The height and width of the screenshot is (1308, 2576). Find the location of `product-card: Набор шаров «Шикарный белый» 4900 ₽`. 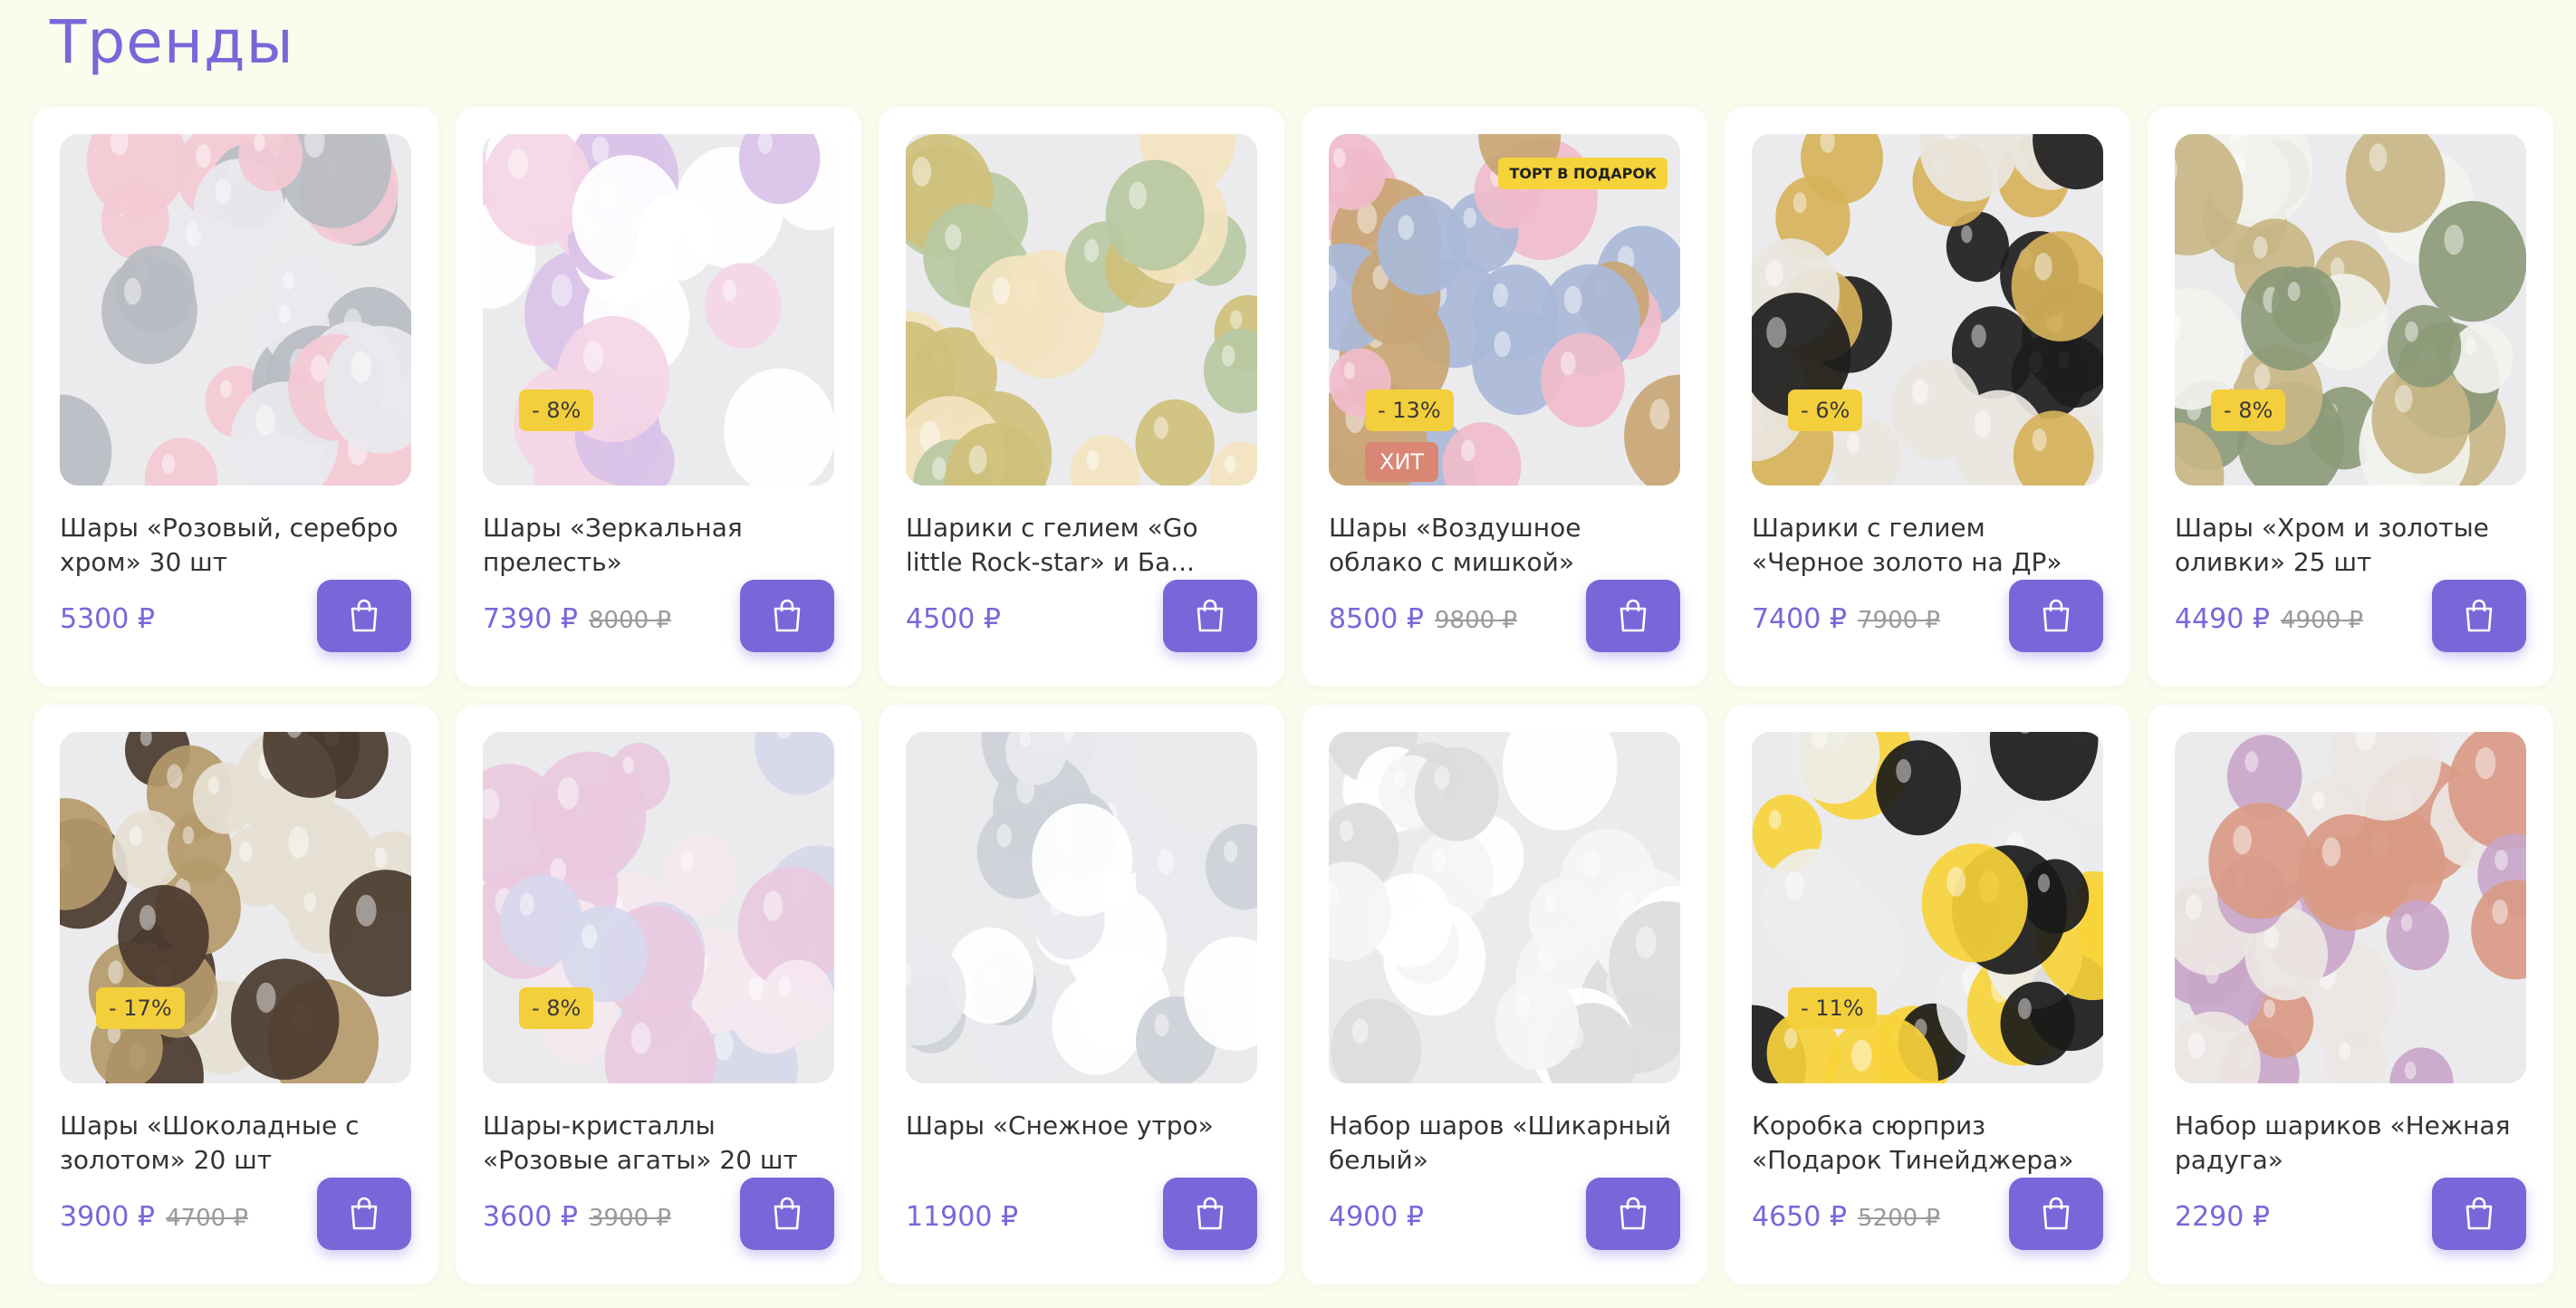

product-card: Набор шаров «Шикарный белый» 4900 ₽ is located at coordinates (1504, 994).